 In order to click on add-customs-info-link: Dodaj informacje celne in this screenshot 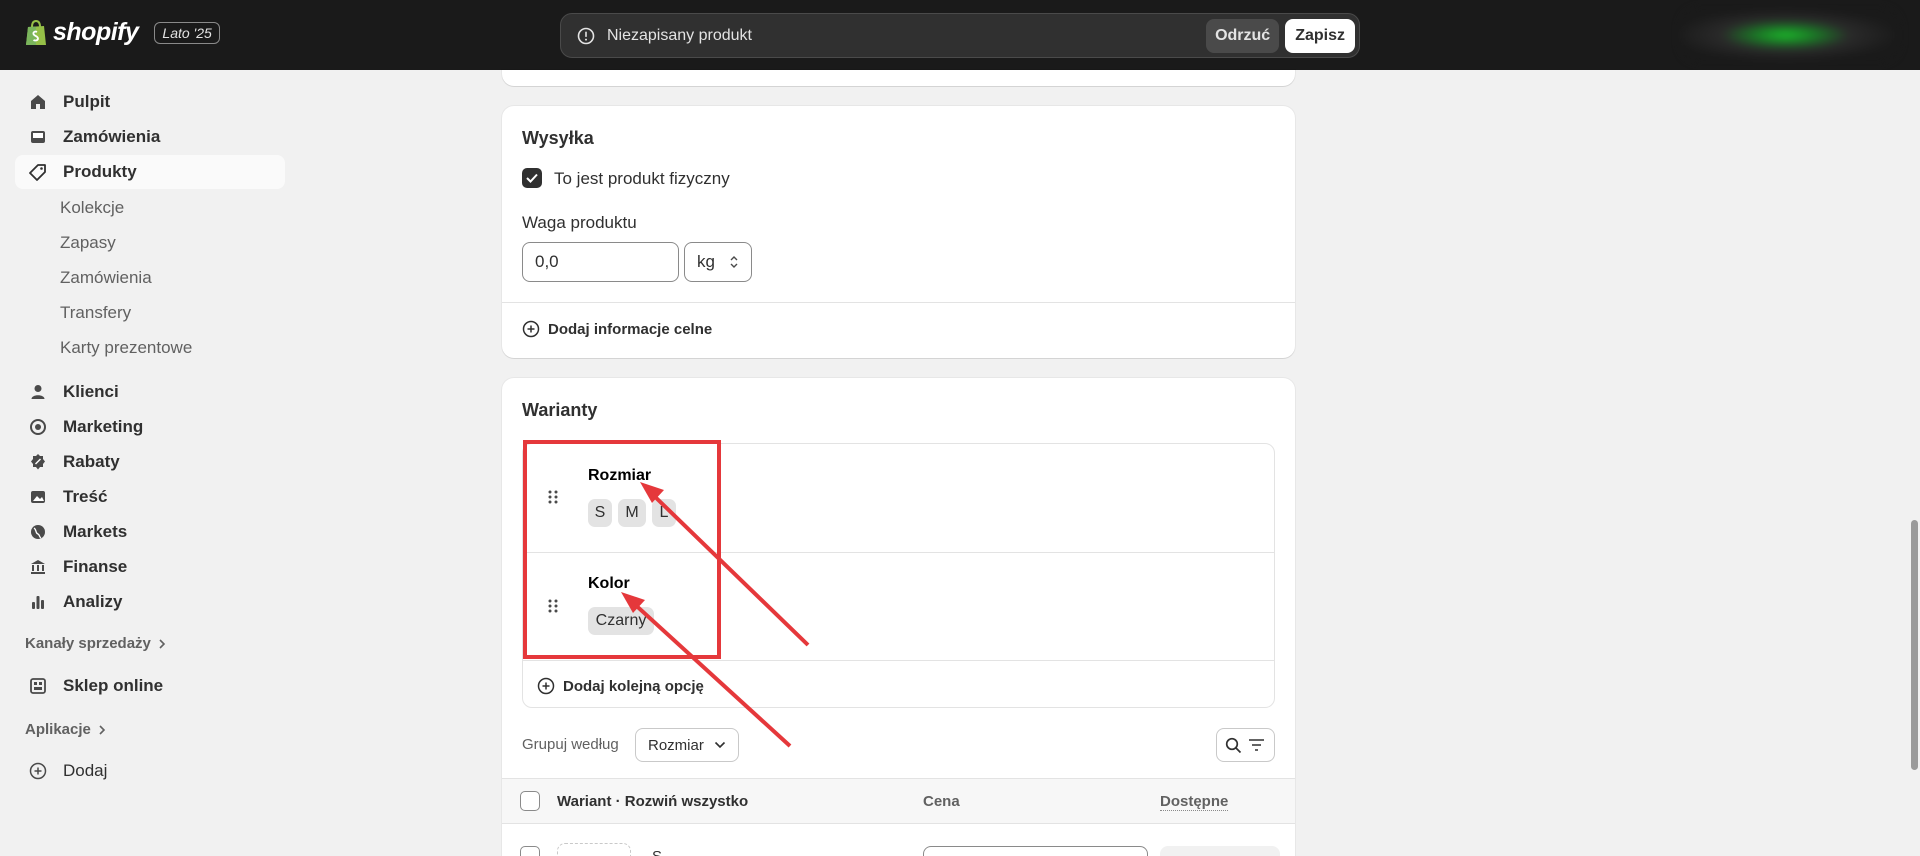, I will do `click(617, 329)`.